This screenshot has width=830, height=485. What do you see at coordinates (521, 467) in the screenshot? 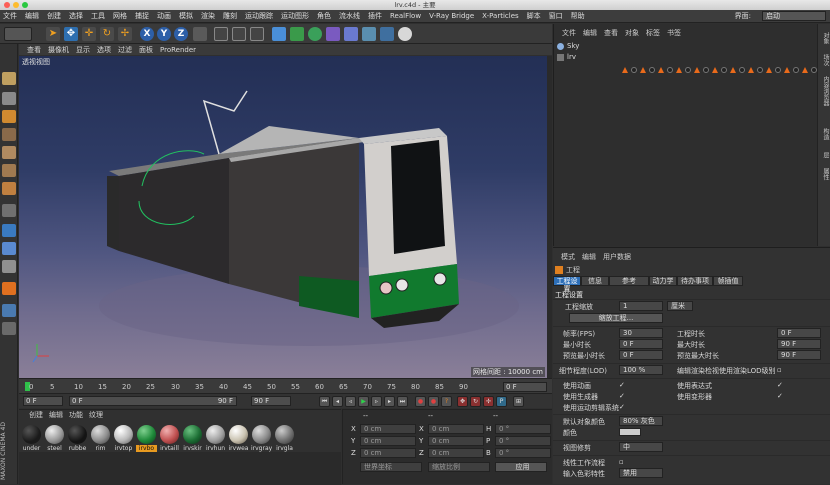
I see `apply-button: 应用` at bounding box center [521, 467].